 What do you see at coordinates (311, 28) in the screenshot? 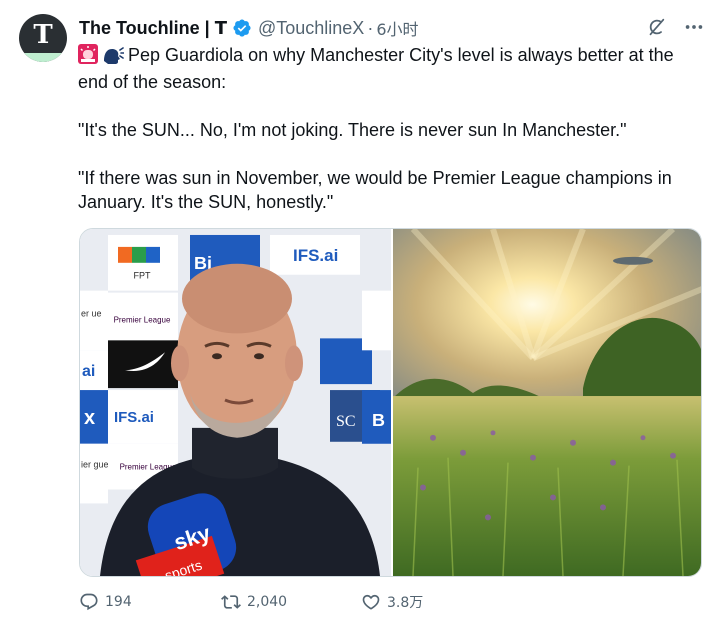
I see `handle: @TouchlineX` at bounding box center [311, 28].